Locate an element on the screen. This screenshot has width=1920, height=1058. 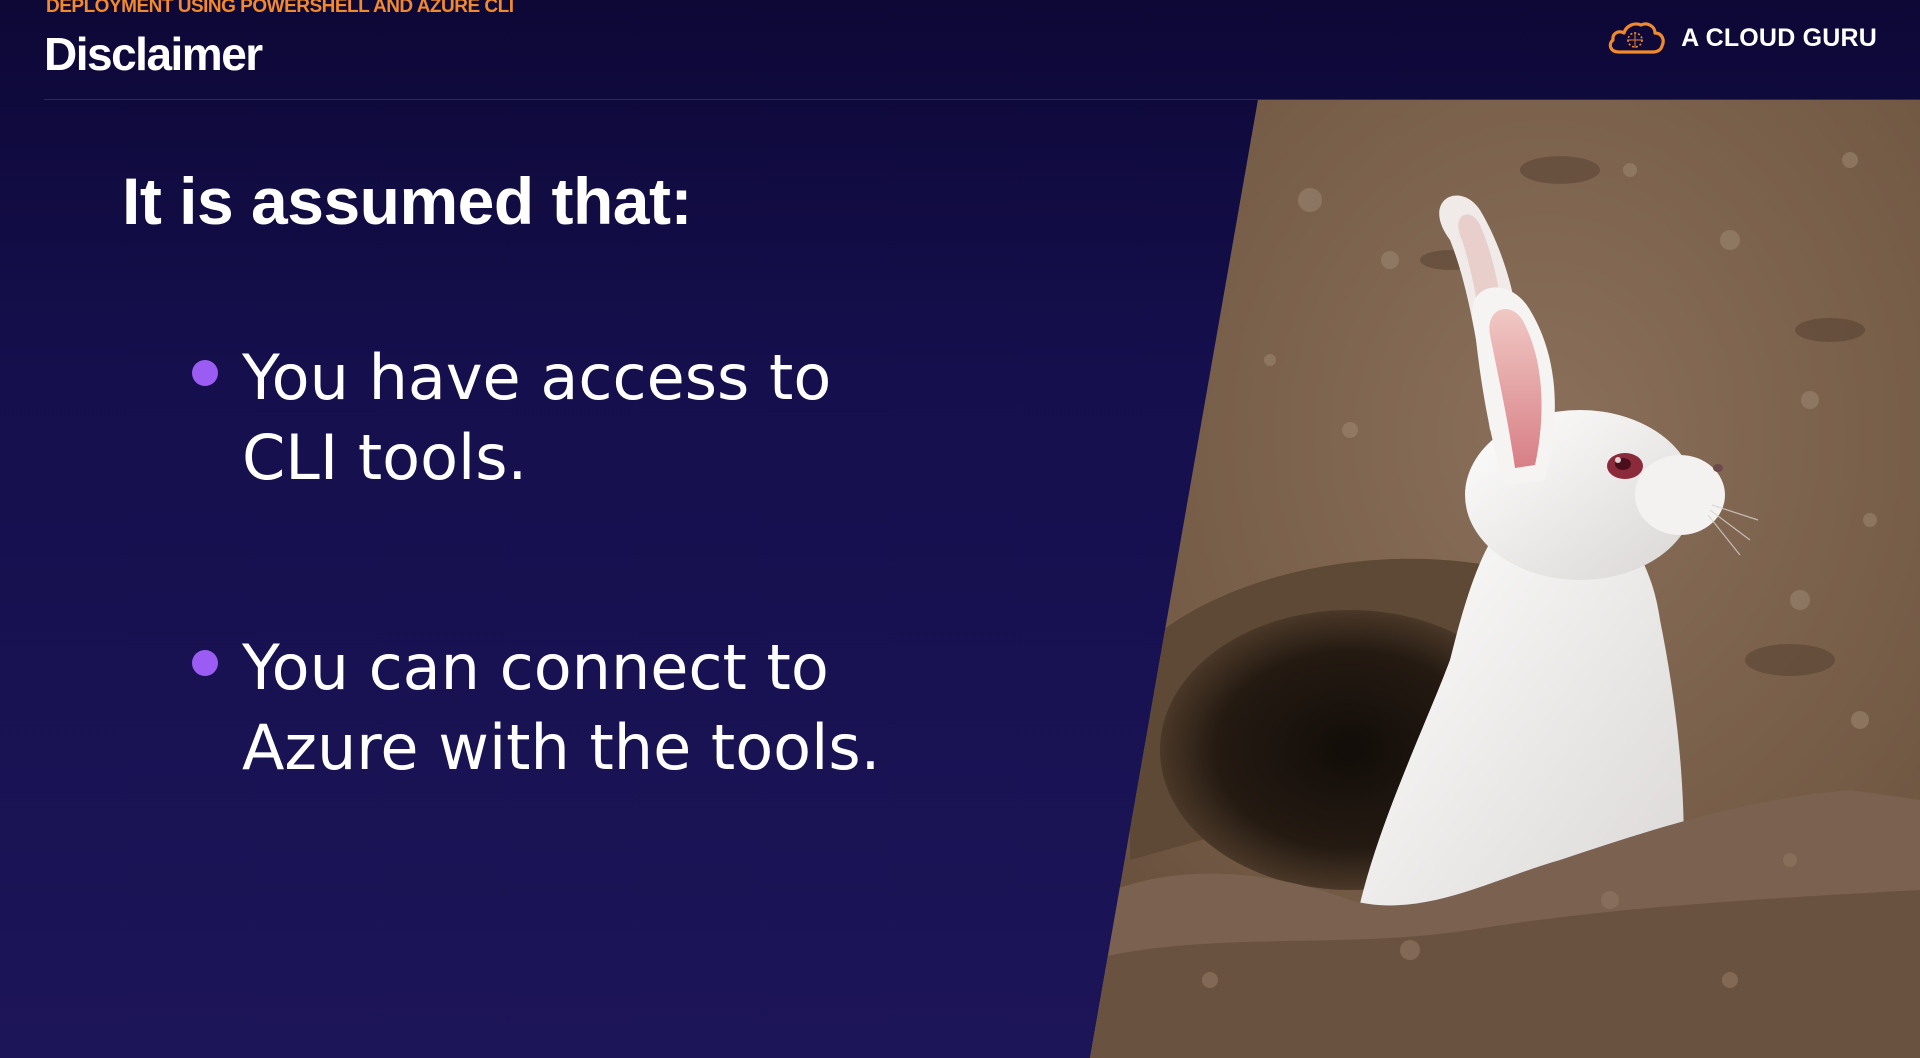
list-item: You can connect to Azure with the tools. is located at coordinates (576, 708).